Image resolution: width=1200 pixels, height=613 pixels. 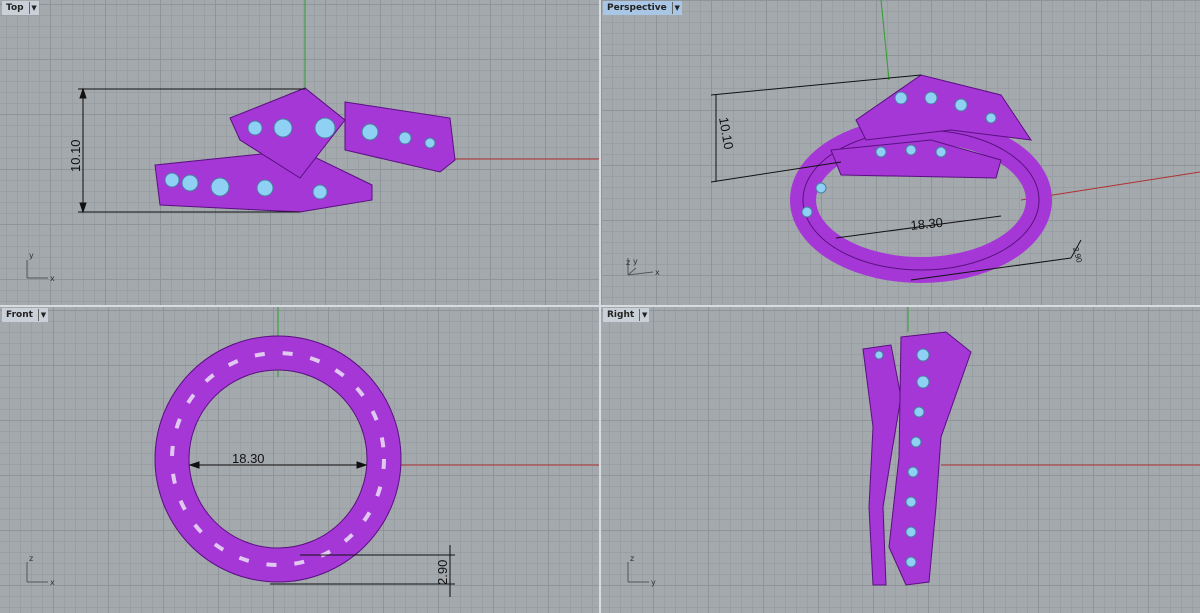 I want to click on axis-icon, so click(x=37, y=269).